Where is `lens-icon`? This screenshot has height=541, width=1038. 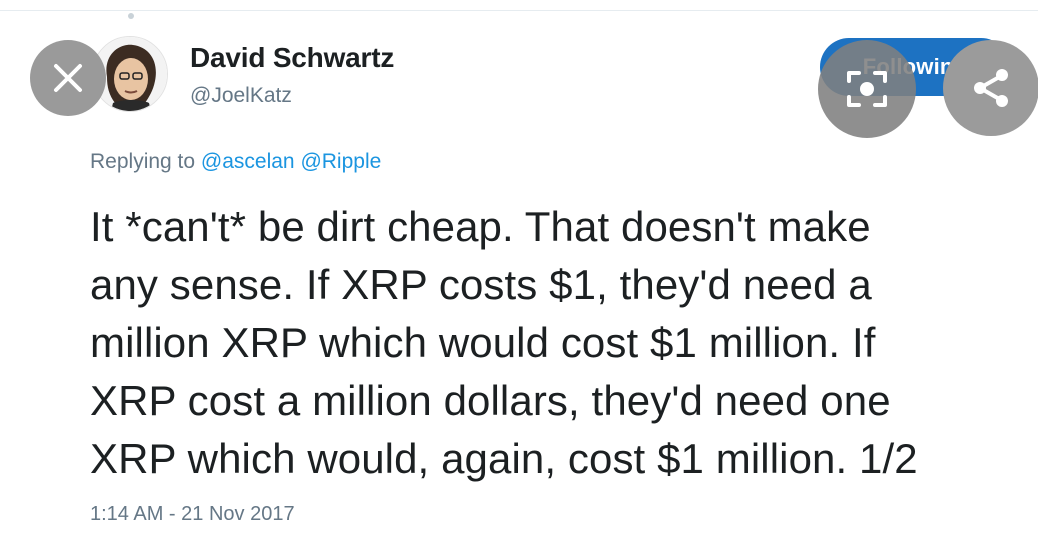 lens-icon is located at coordinates (867, 89).